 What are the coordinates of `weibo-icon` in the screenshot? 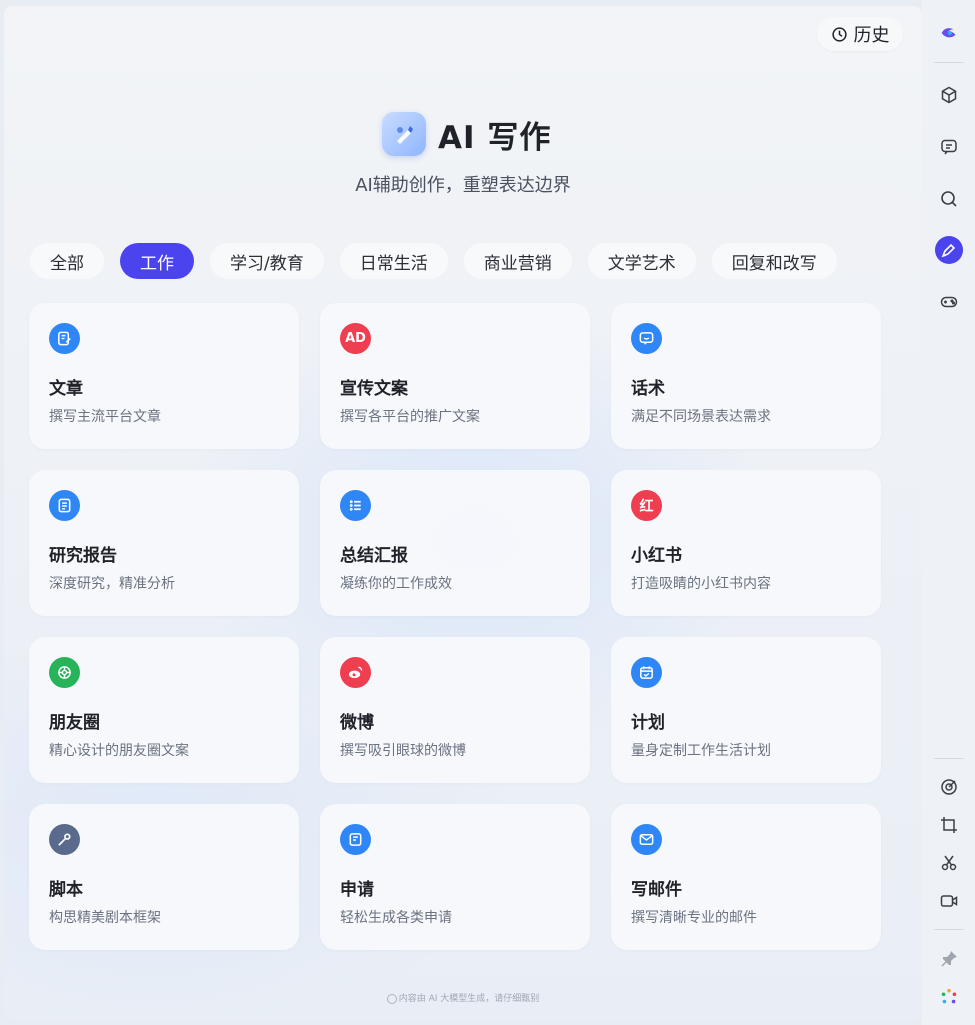 It's located at (355, 672).